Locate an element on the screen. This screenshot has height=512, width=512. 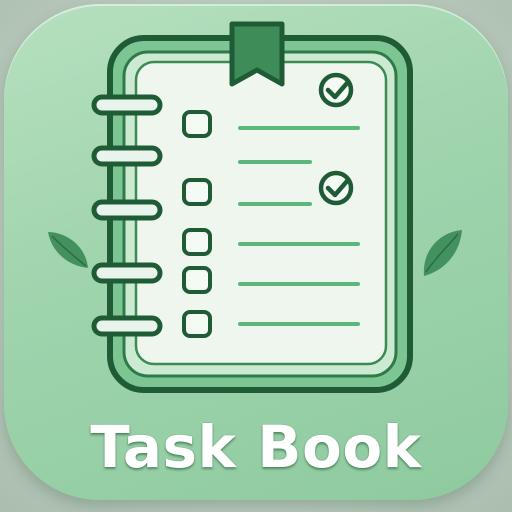
app-name: Task Book is located at coordinates (256, 447).